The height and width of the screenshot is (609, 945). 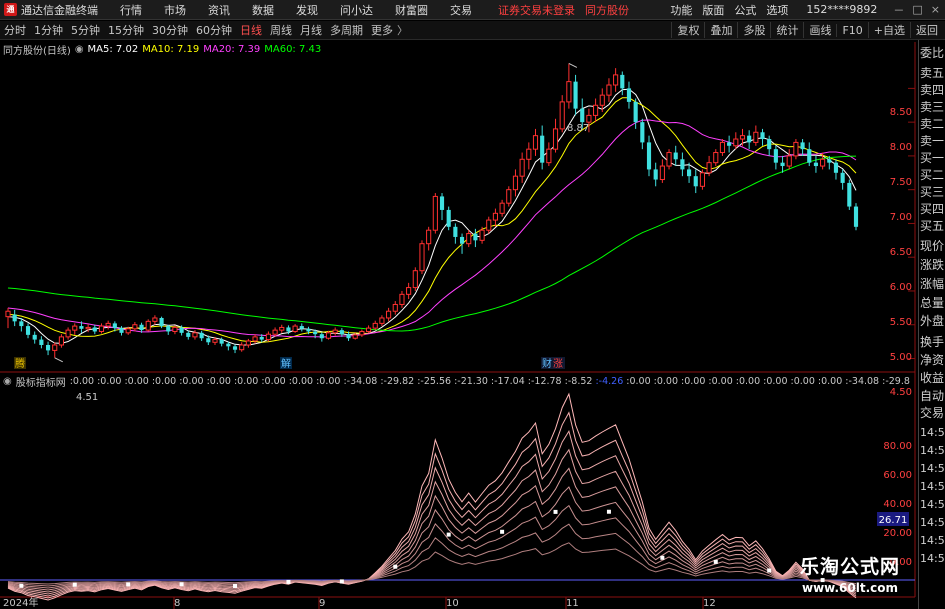 I want to click on x-axis-label: 10, so click(x=452, y=603).